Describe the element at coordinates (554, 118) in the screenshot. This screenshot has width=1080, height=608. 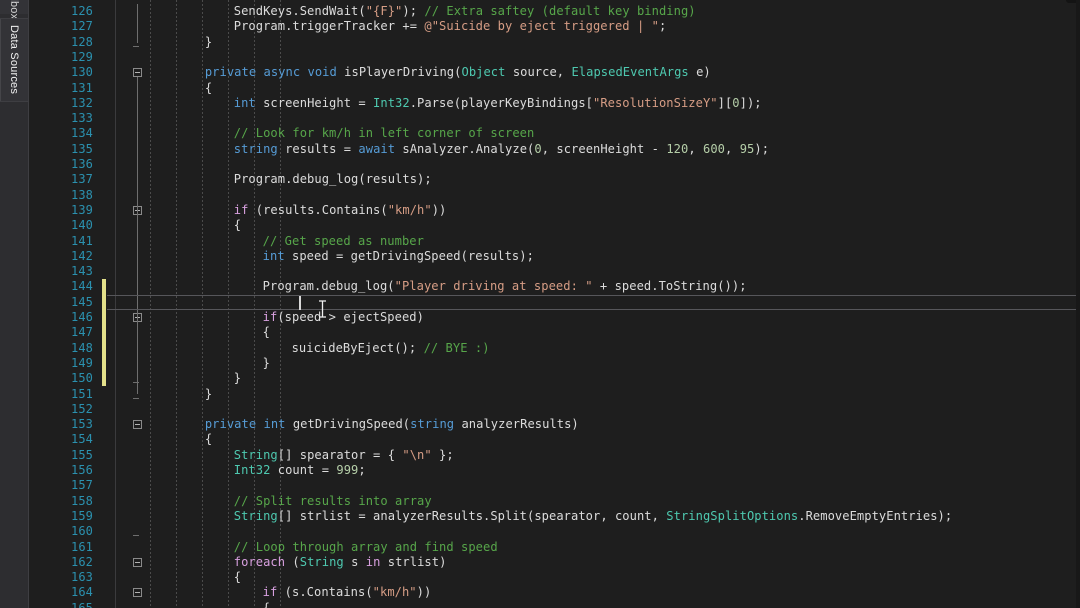
I see `code-line: 133` at that location.